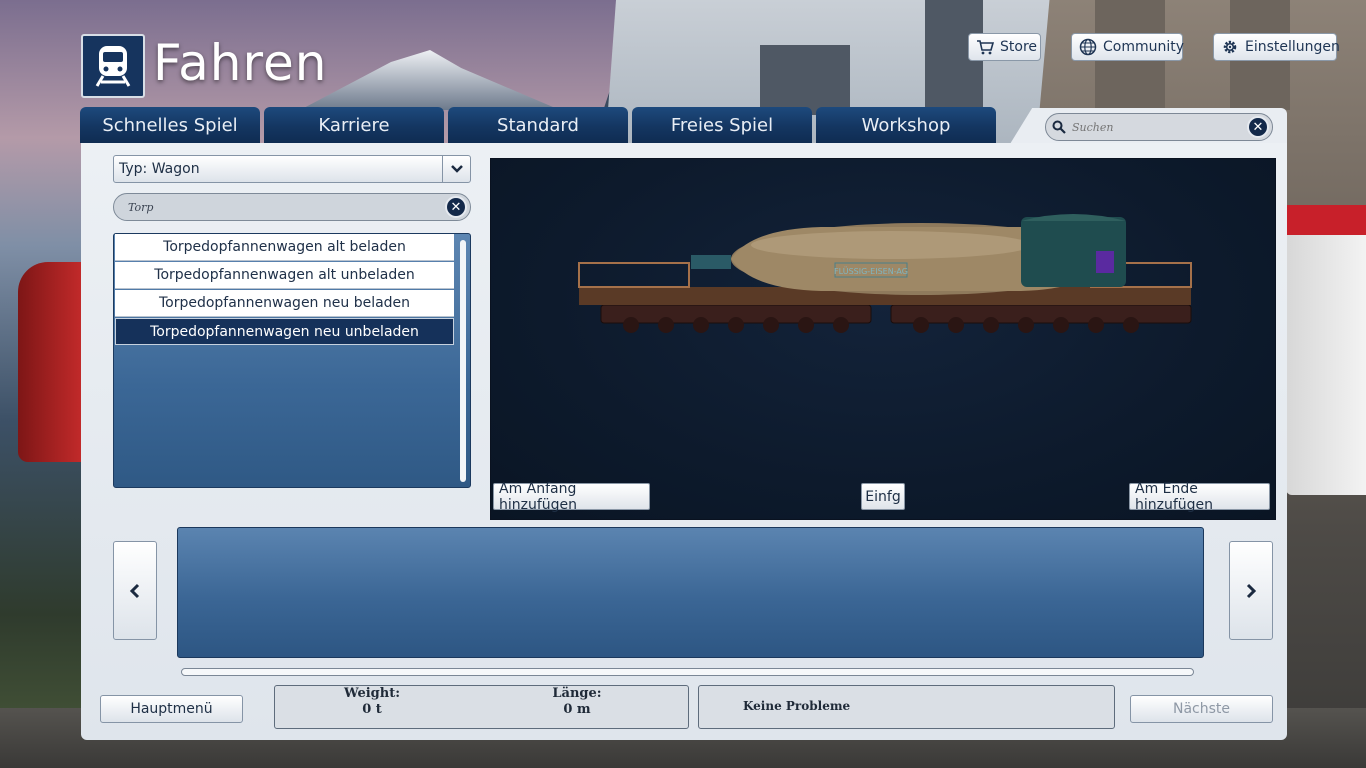 The width and height of the screenshot is (1366, 768). What do you see at coordinates (883, 496) in the screenshot?
I see `insert-button: Einfg` at bounding box center [883, 496].